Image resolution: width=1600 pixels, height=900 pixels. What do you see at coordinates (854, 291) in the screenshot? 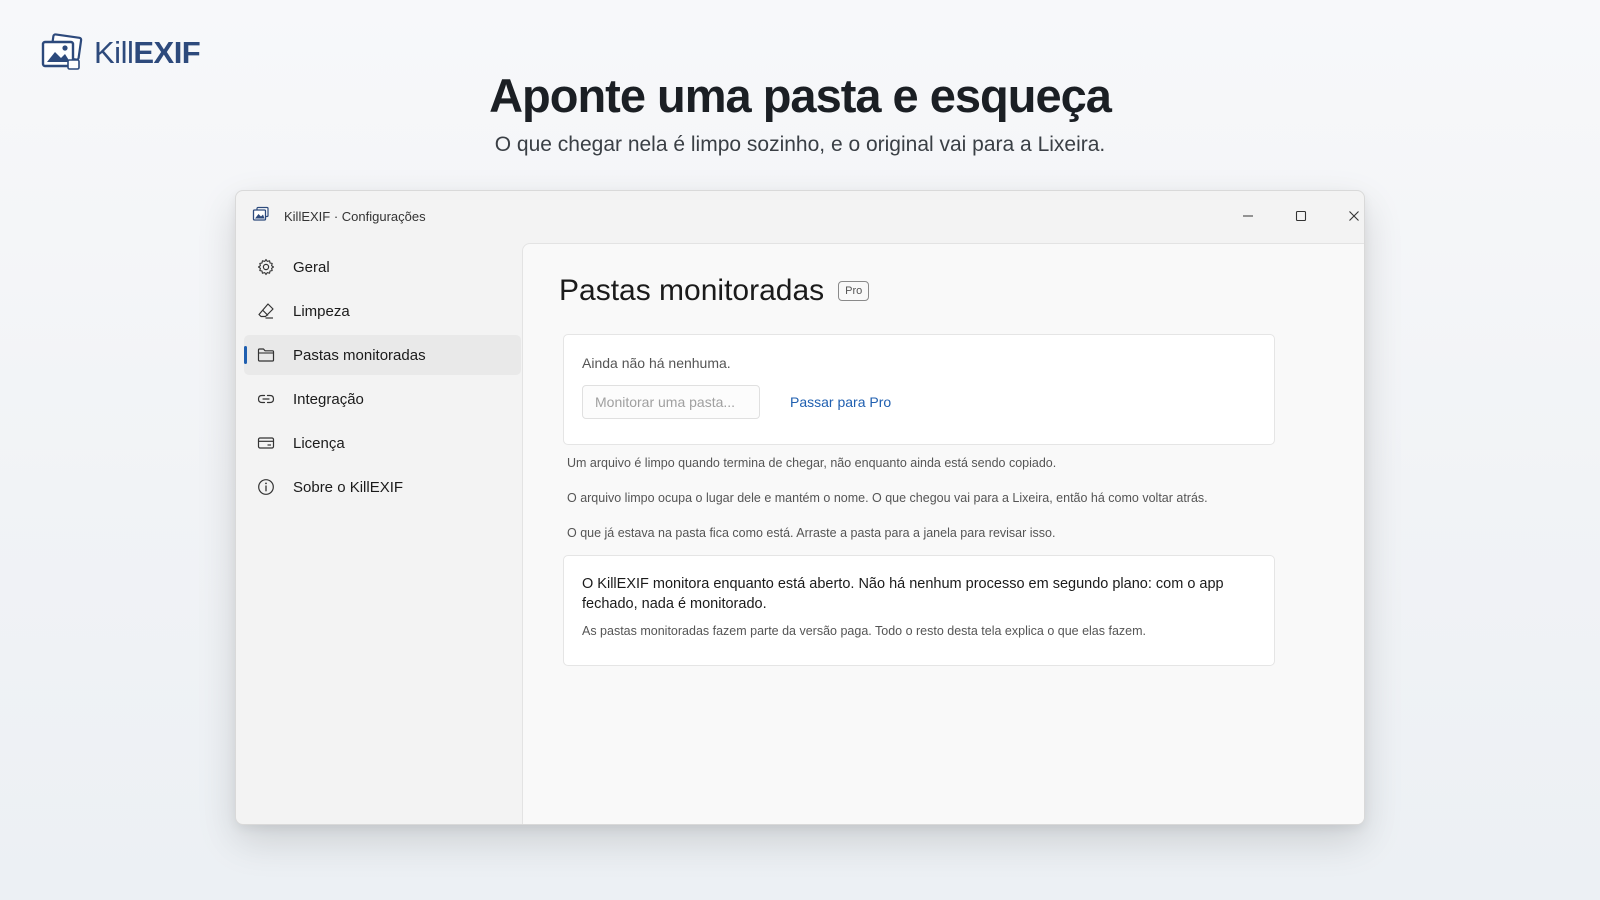
I see `pro-badge: Pro` at bounding box center [854, 291].